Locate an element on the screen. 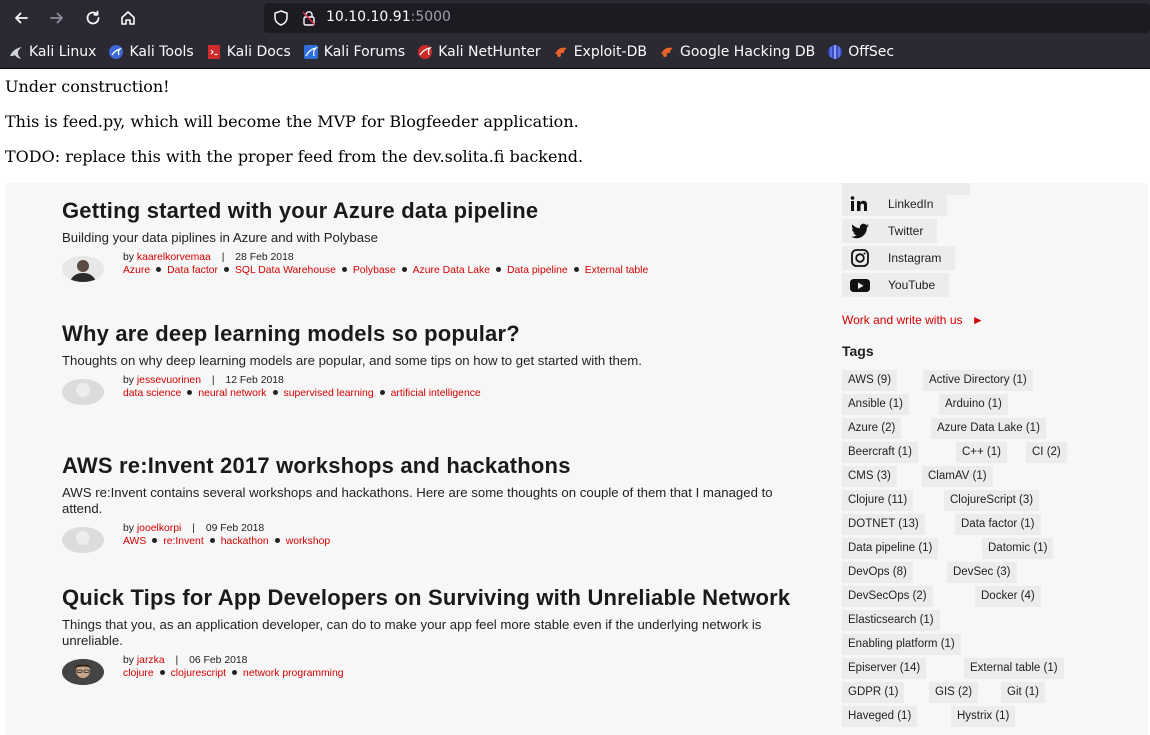 The image size is (1150, 735). bookmark-kali-forums: Kali Forums is located at coordinates (354, 52).